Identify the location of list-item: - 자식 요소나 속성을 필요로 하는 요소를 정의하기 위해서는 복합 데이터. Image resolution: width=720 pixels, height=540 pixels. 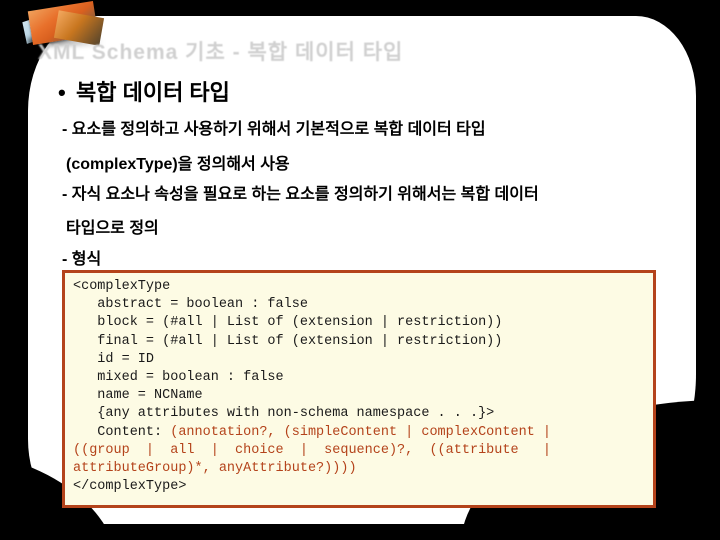
(300, 192).